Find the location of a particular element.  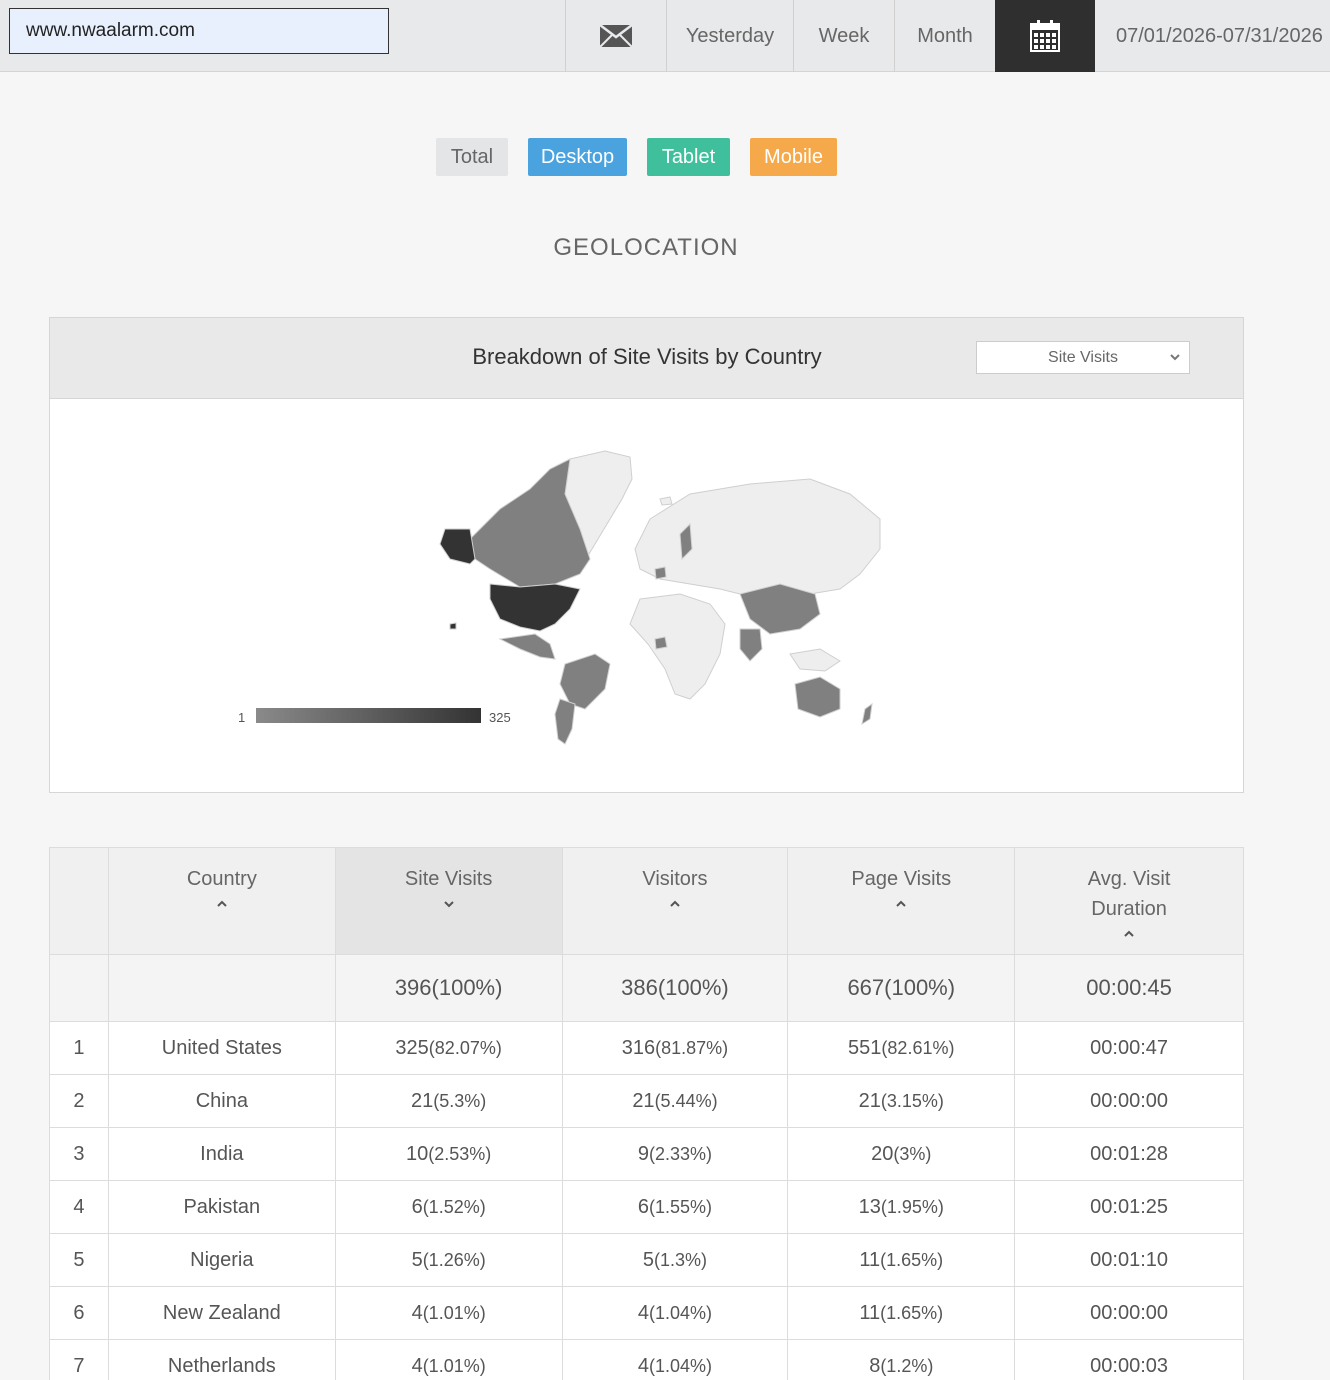

site-visits-cell: 4(1.01%) is located at coordinates (448, 1313).